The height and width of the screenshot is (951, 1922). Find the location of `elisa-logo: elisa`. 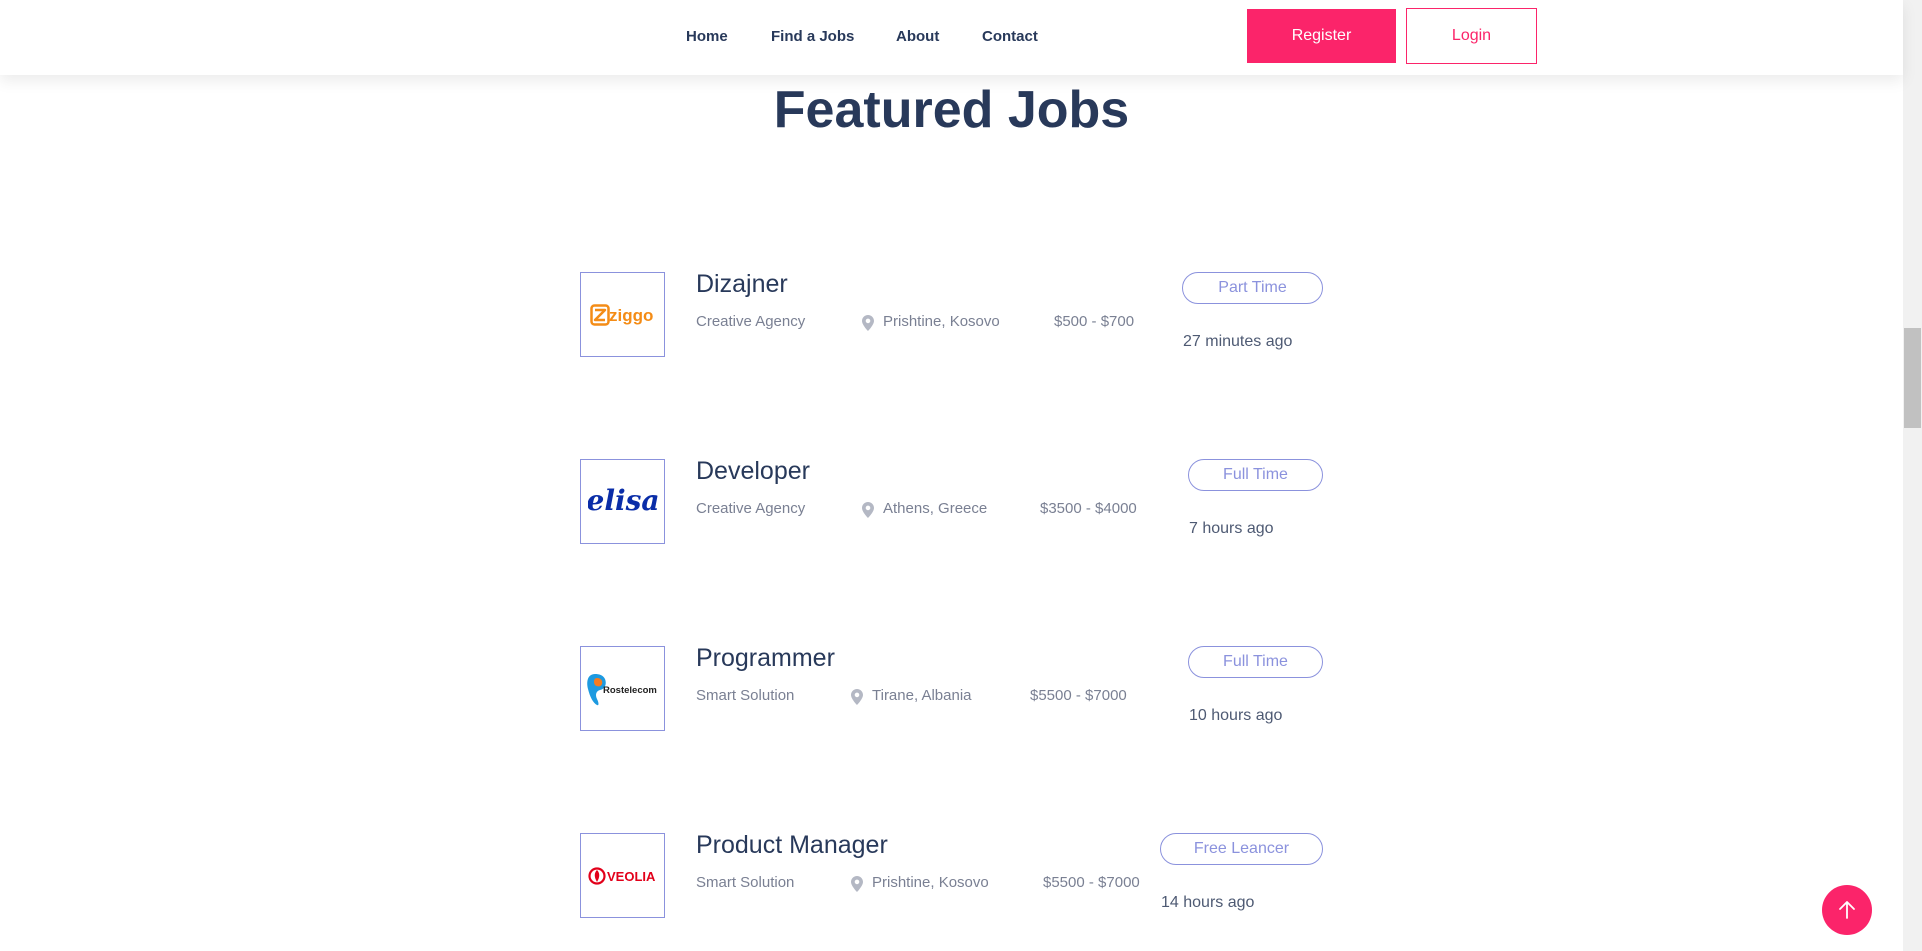

elisa-logo: elisa is located at coordinates (623, 501).